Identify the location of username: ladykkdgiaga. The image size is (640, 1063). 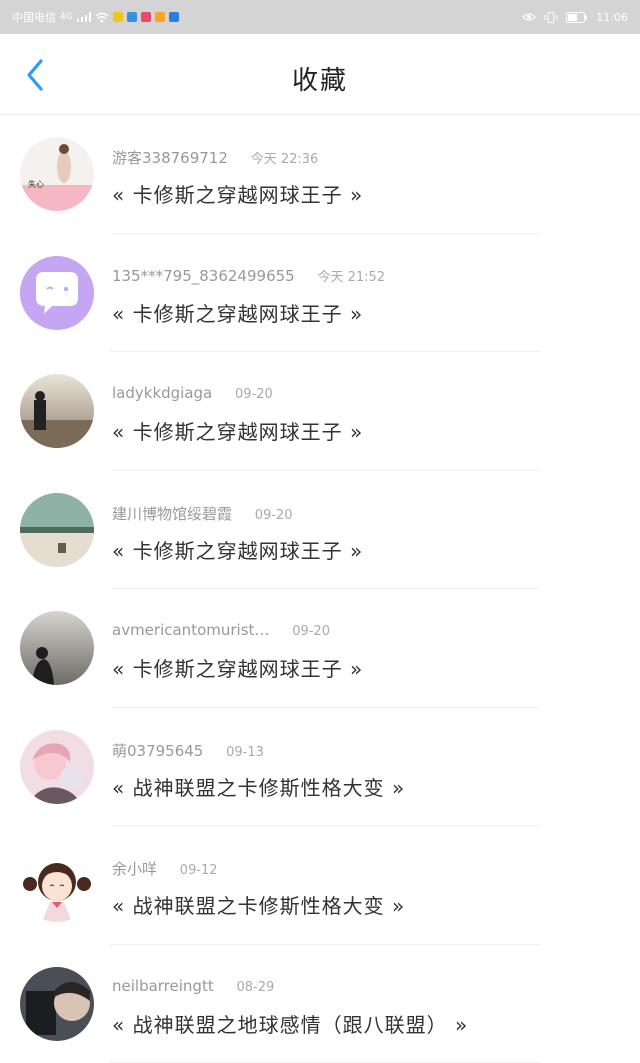
(162, 393).